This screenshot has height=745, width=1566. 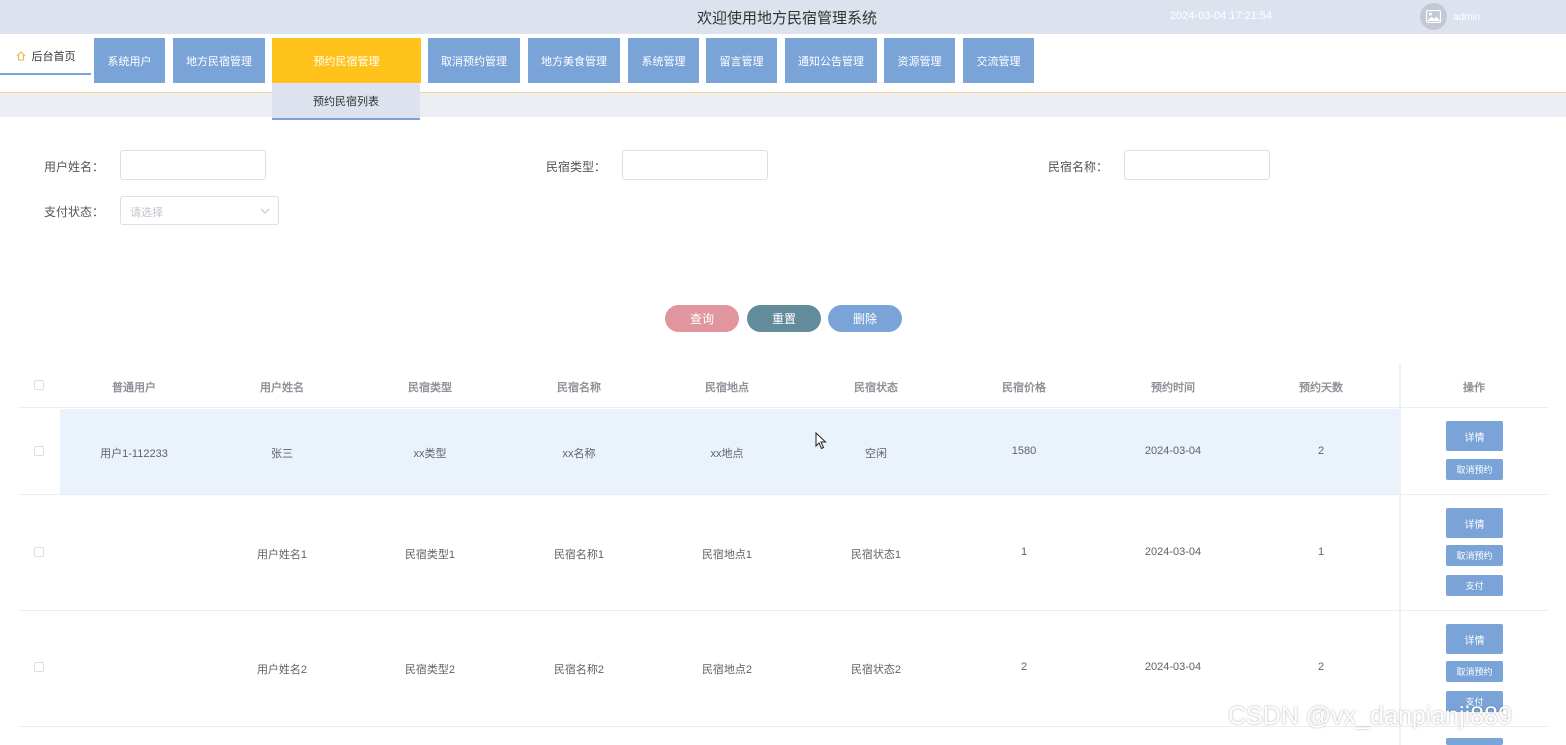 I want to click on nav-home: 后台首页, so click(x=45, y=56).